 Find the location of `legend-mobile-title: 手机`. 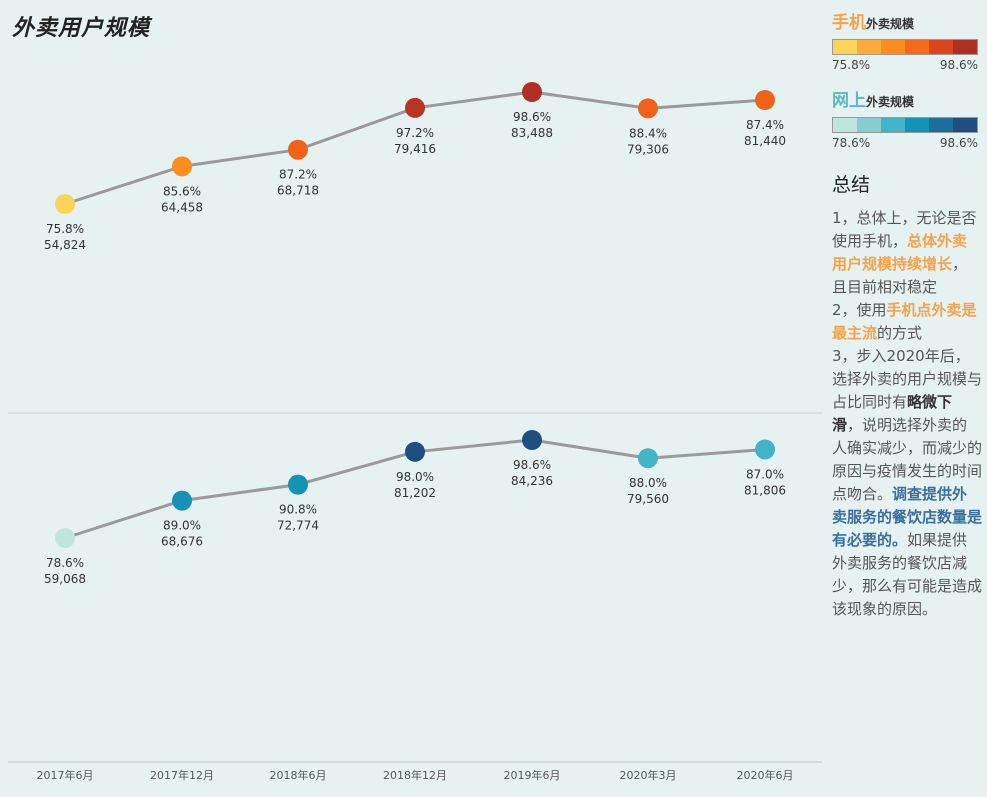

legend-mobile-title: 手机 is located at coordinates (849, 23).